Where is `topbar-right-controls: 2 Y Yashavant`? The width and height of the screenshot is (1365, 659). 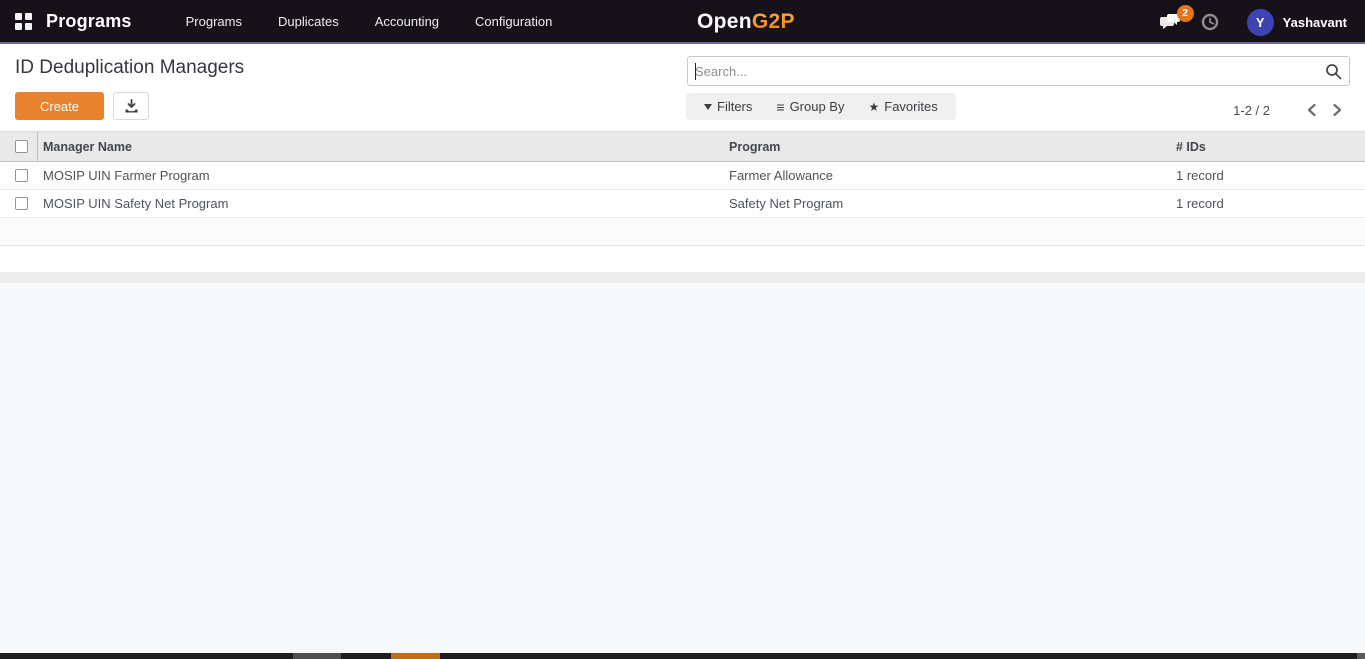
topbar-right-controls: 2 Y Yashavant is located at coordinates (1262, 22).